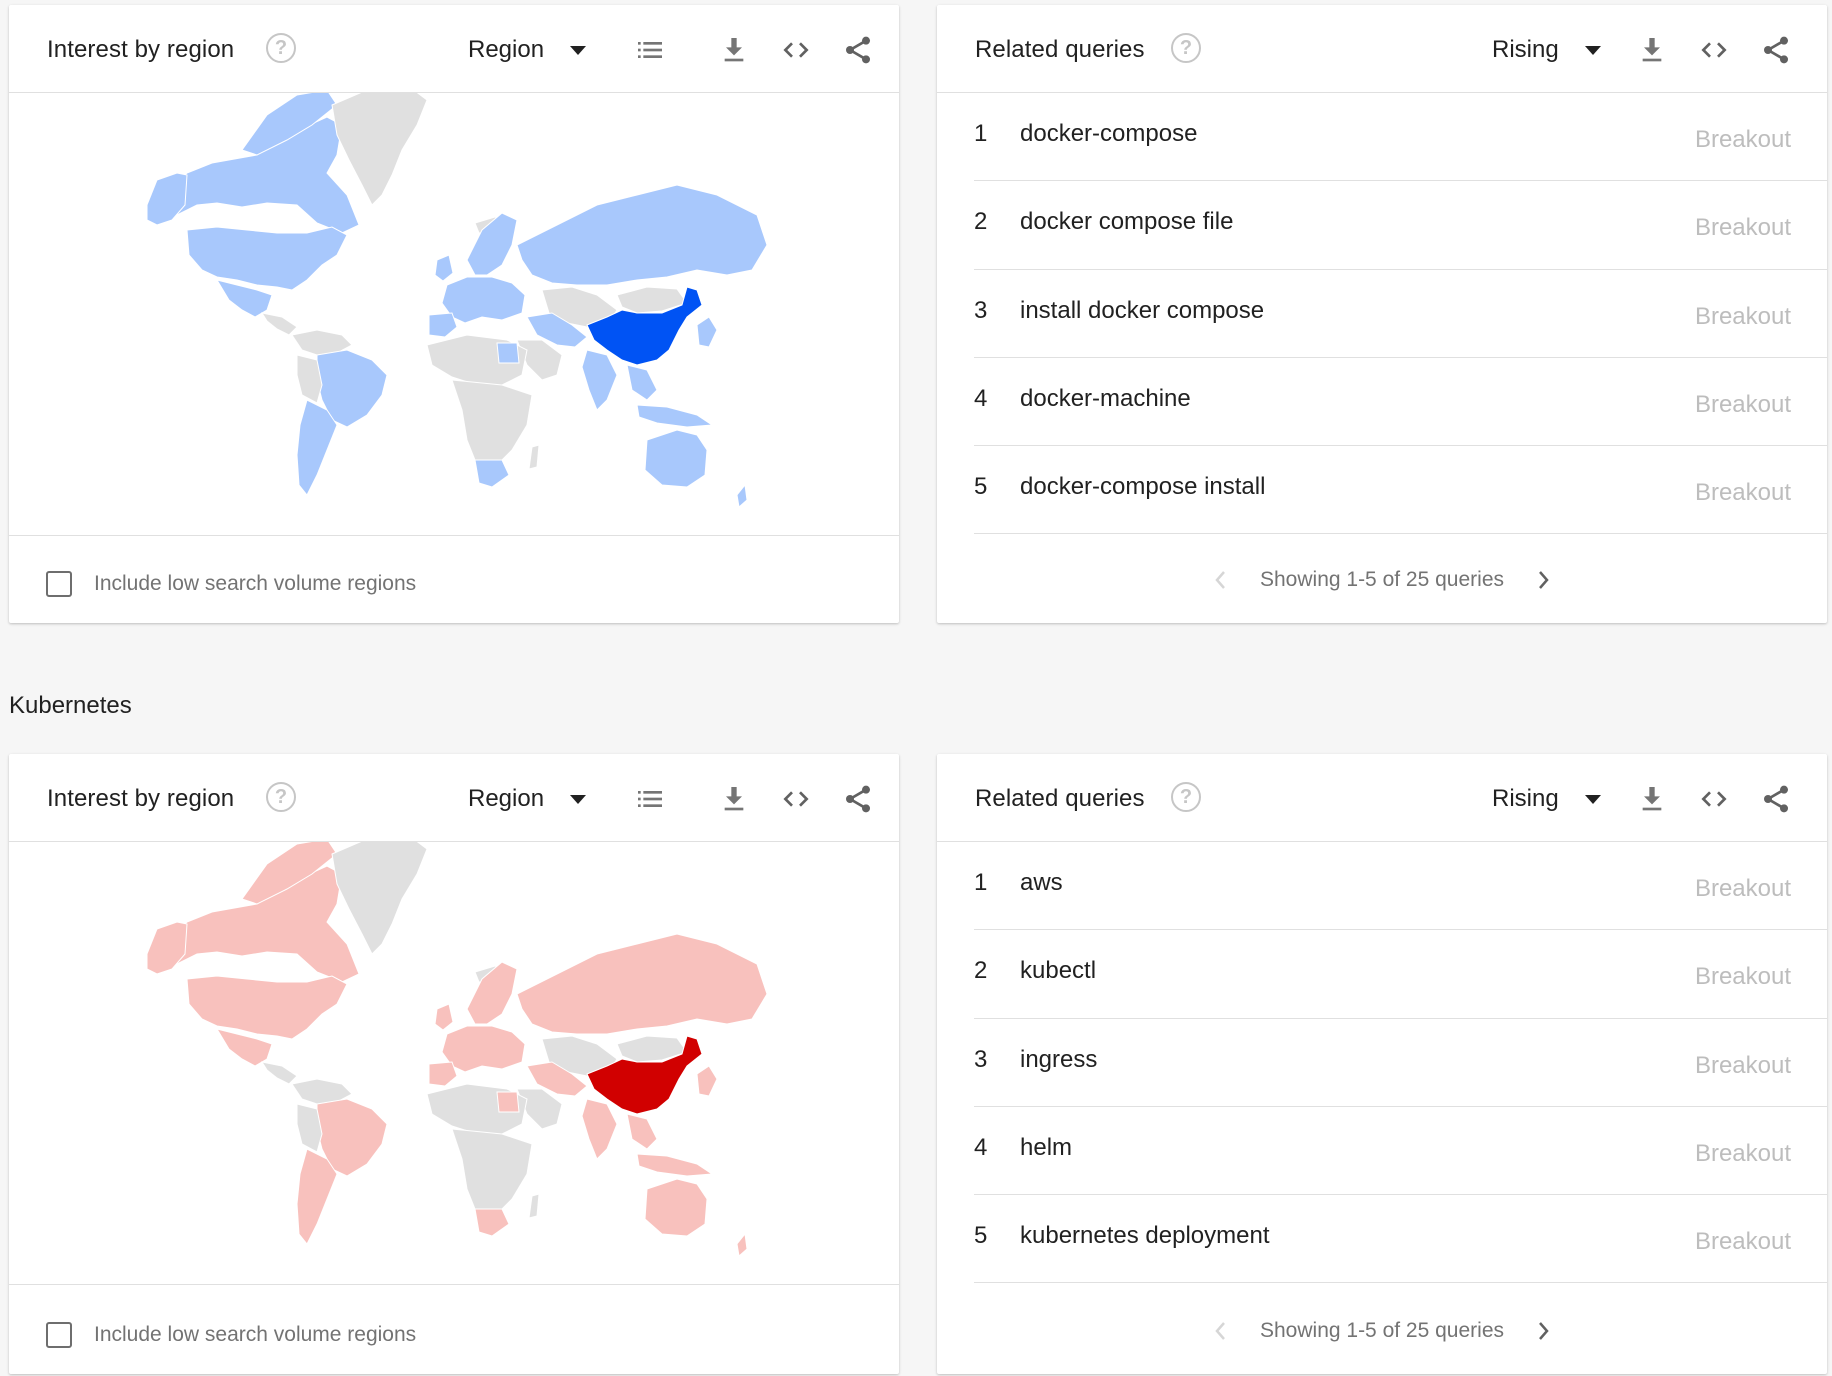 This screenshot has width=1832, height=1376. Describe the element at coordinates (1400, 314) in the screenshot. I see `query-row: 3 install docker compose Breakout` at that location.